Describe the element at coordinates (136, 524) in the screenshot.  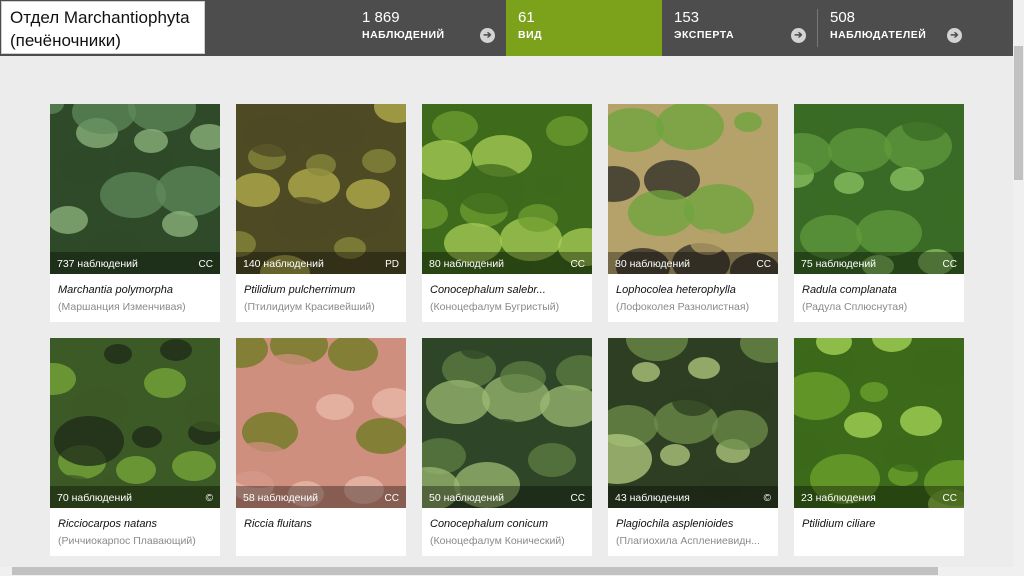
I see `scientific-name: Ricciocarpos natans` at that location.